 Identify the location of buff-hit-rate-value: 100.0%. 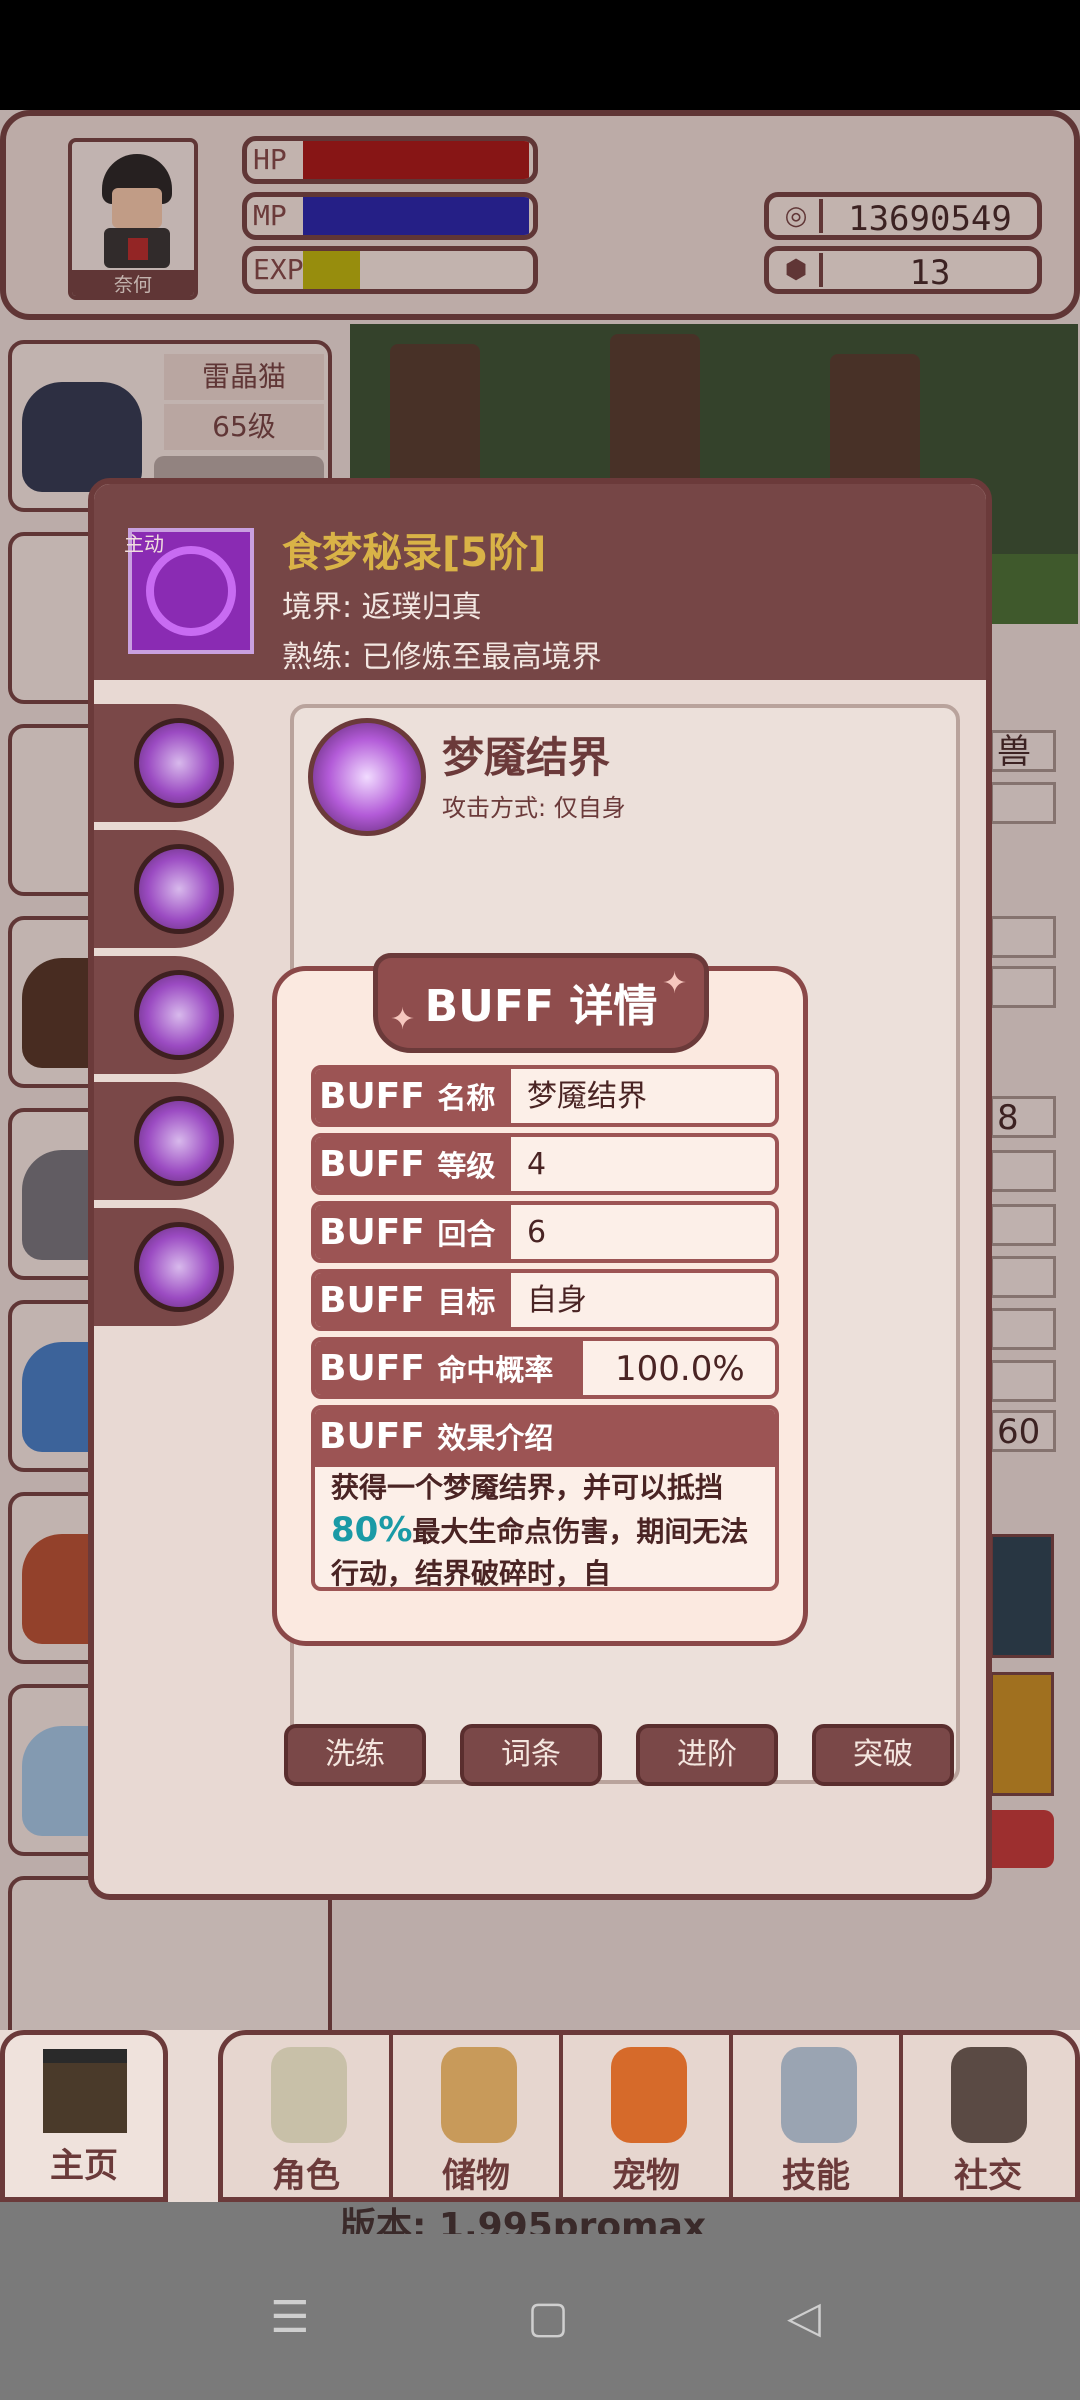
(680, 1369).